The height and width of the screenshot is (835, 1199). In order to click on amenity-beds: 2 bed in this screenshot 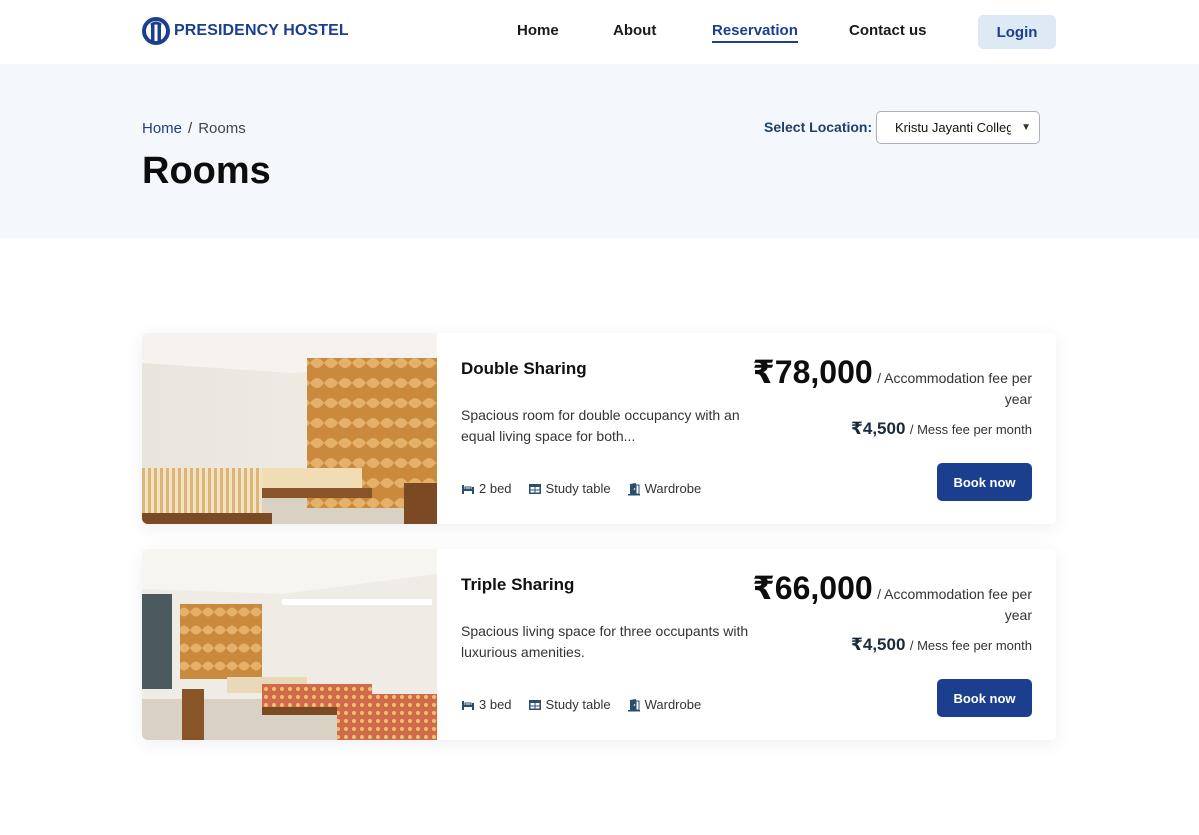, I will do `click(486, 488)`.